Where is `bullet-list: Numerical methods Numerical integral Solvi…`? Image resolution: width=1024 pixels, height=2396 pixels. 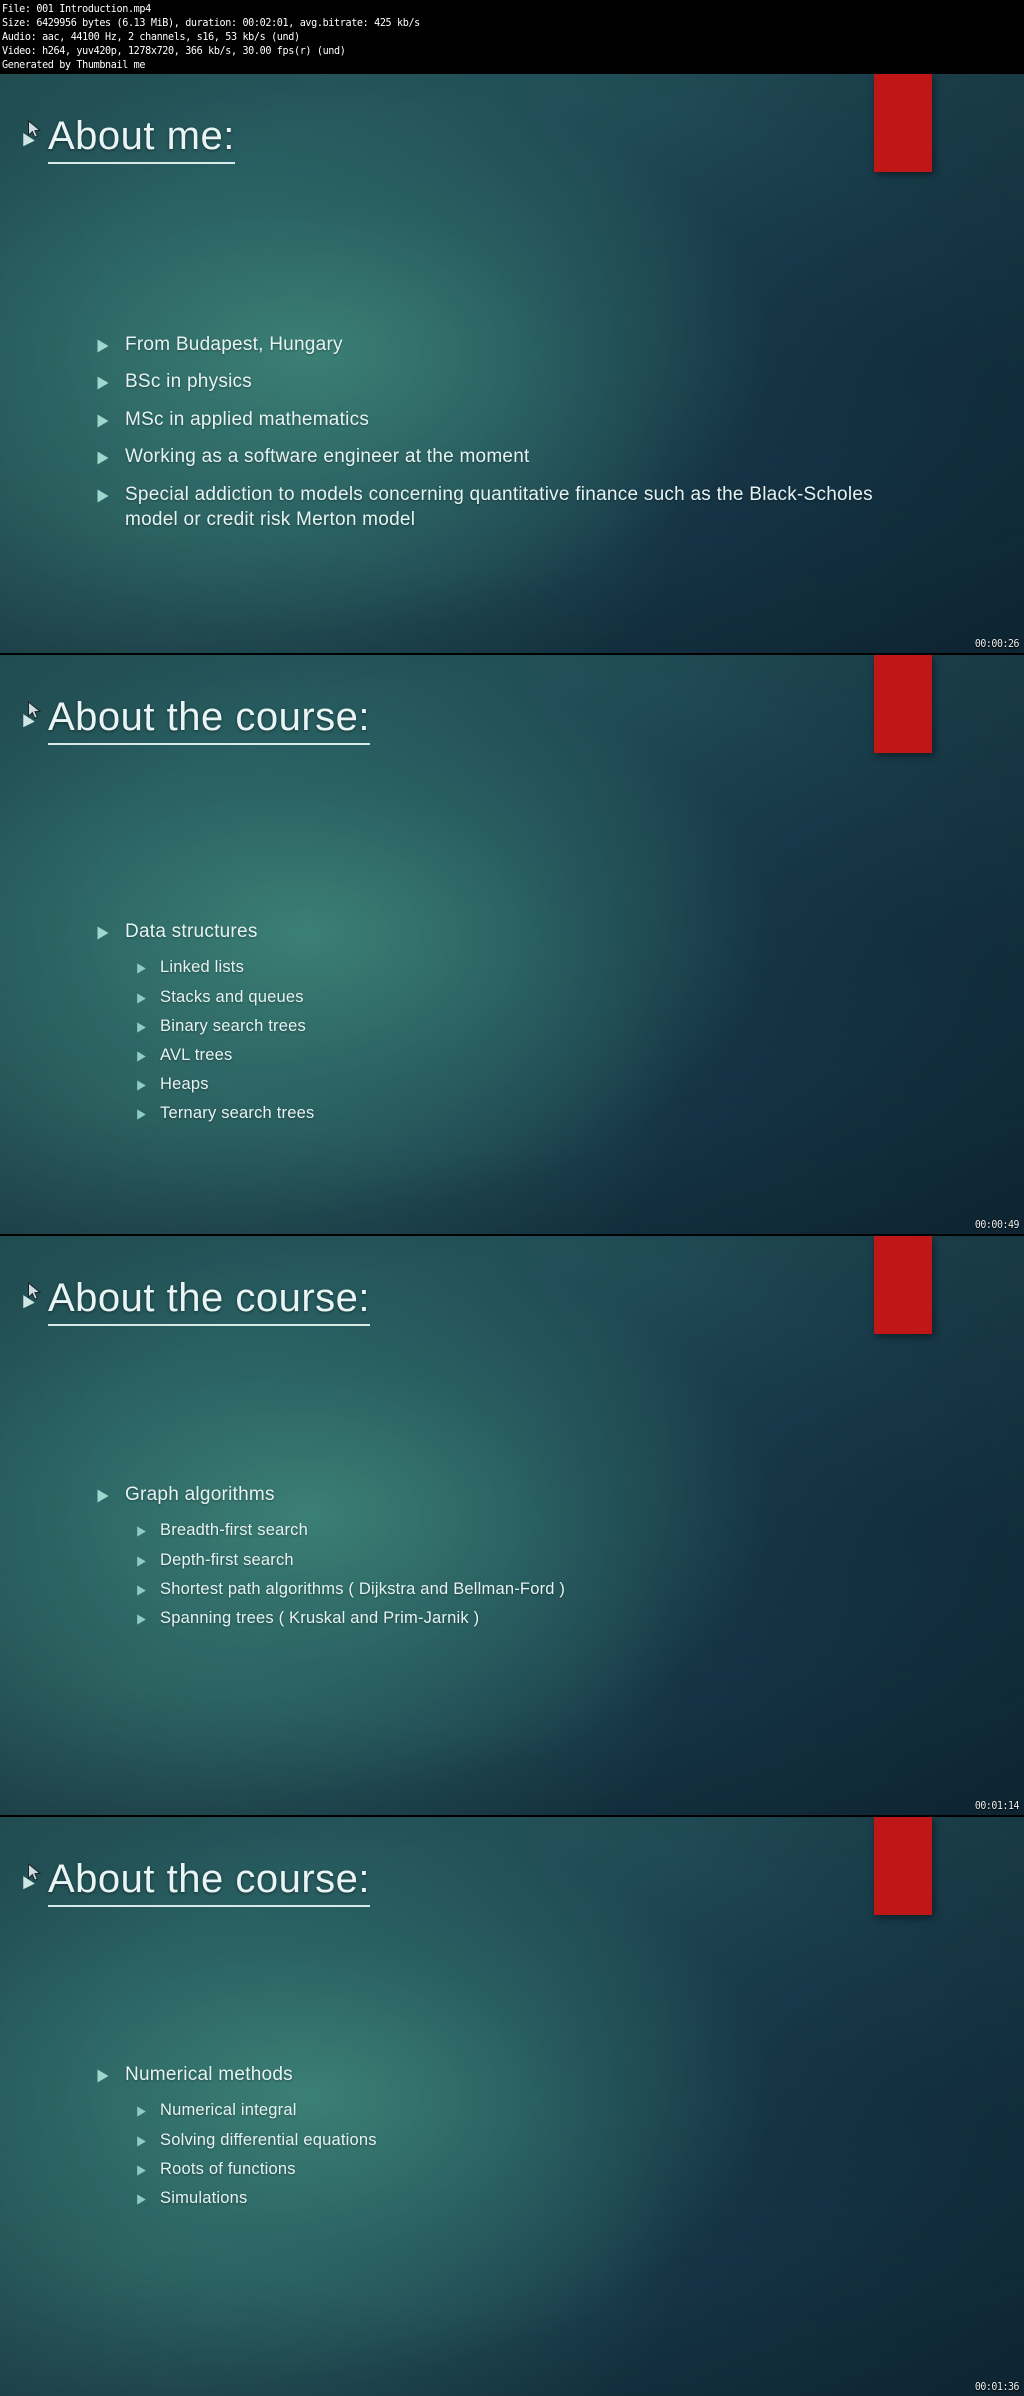
bullet-list: Numerical methods Numerical integral Solvi… is located at coordinates (236, 2139).